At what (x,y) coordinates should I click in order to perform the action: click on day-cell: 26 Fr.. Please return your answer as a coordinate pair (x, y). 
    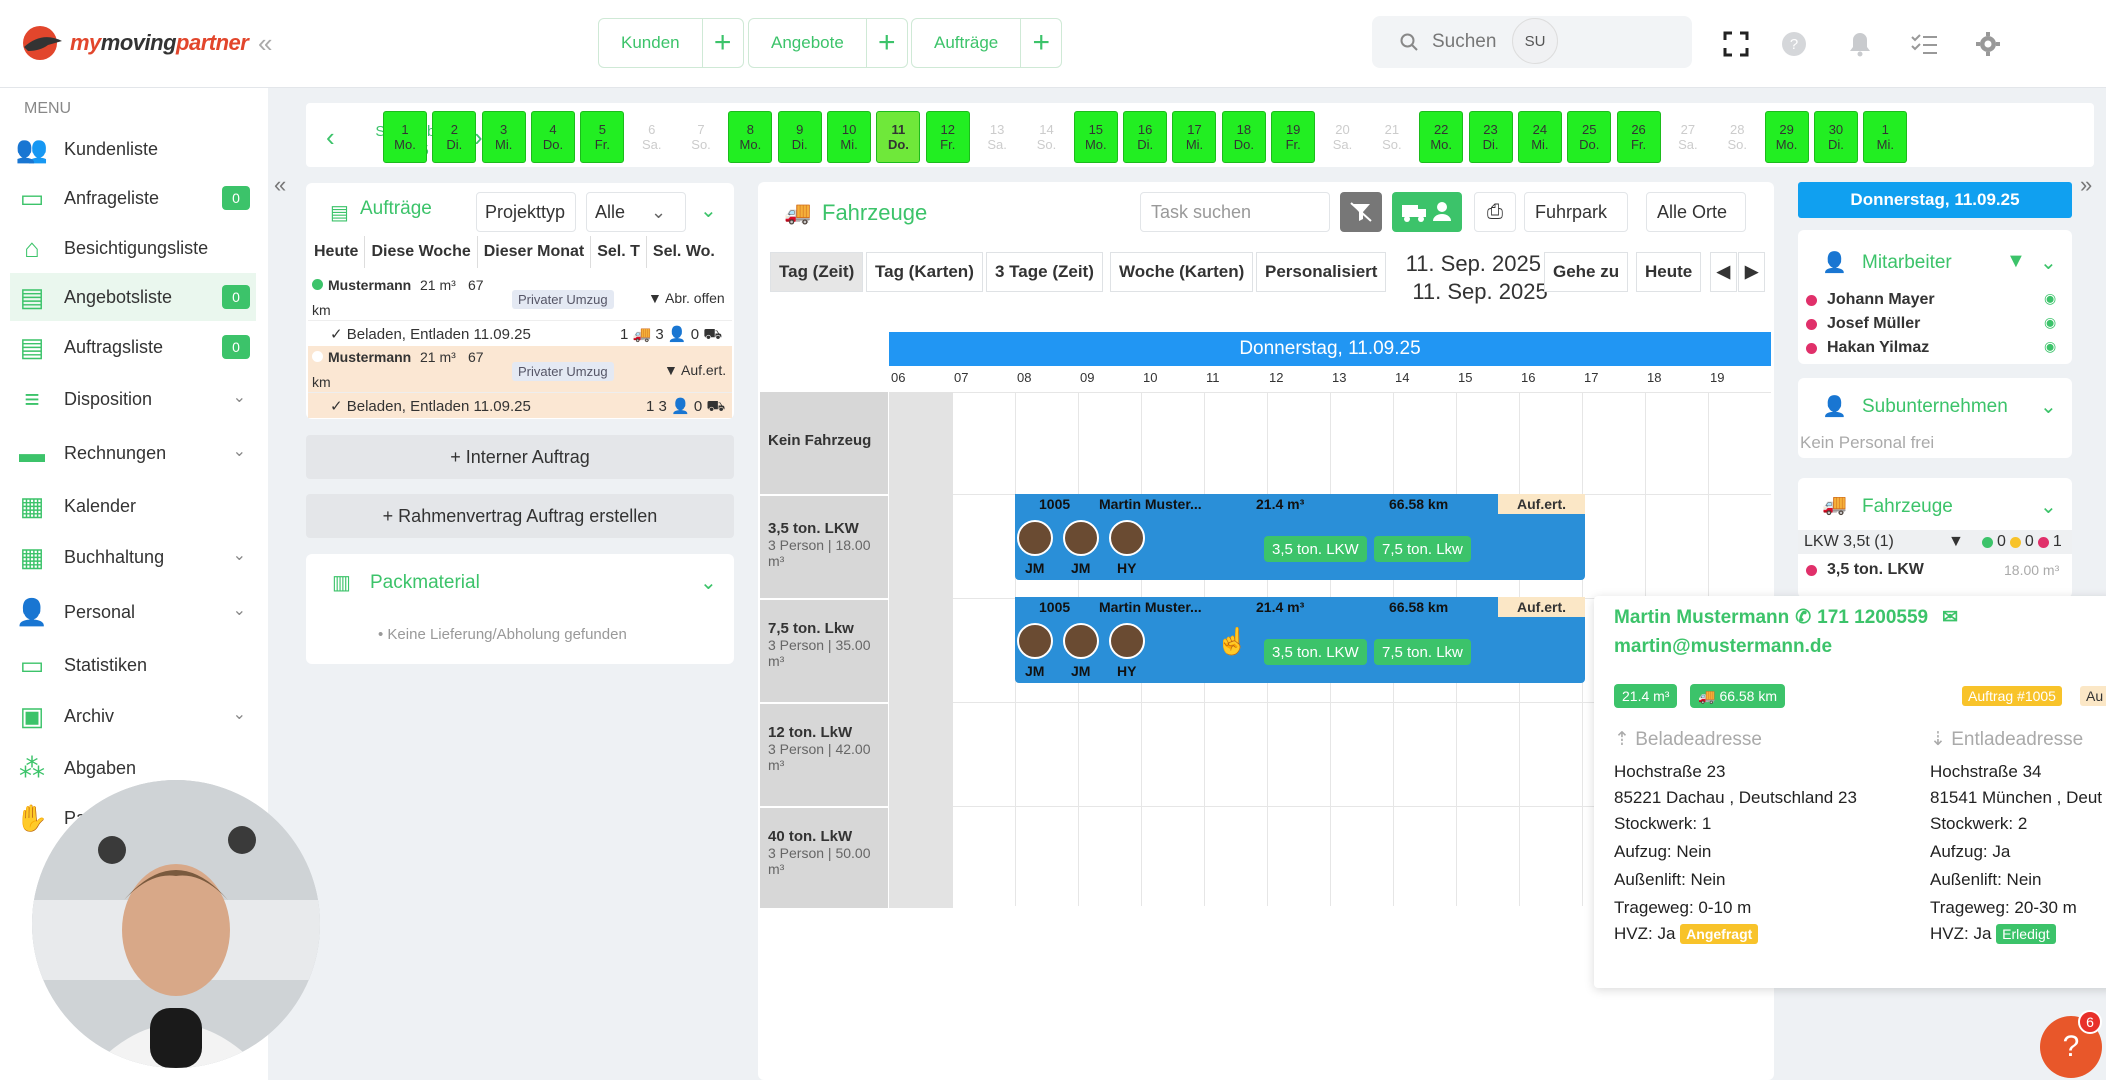
    Looking at the image, I should click on (1638, 137).